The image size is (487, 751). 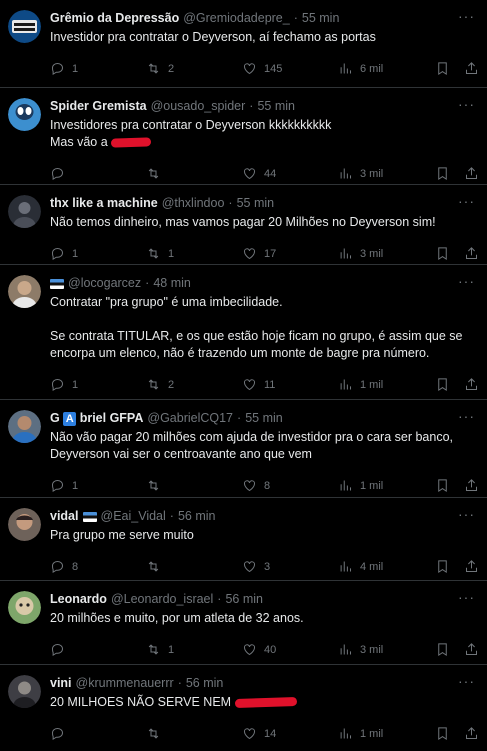 I want to click on share-icon, so click(x=471, y=566).